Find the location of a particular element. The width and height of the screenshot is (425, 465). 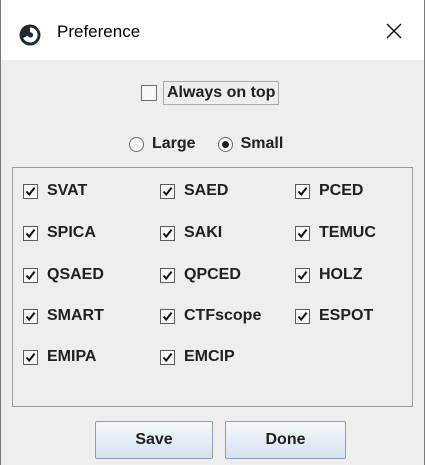

option-checkbox-pced: PCED is located at coordinates (329, 191).